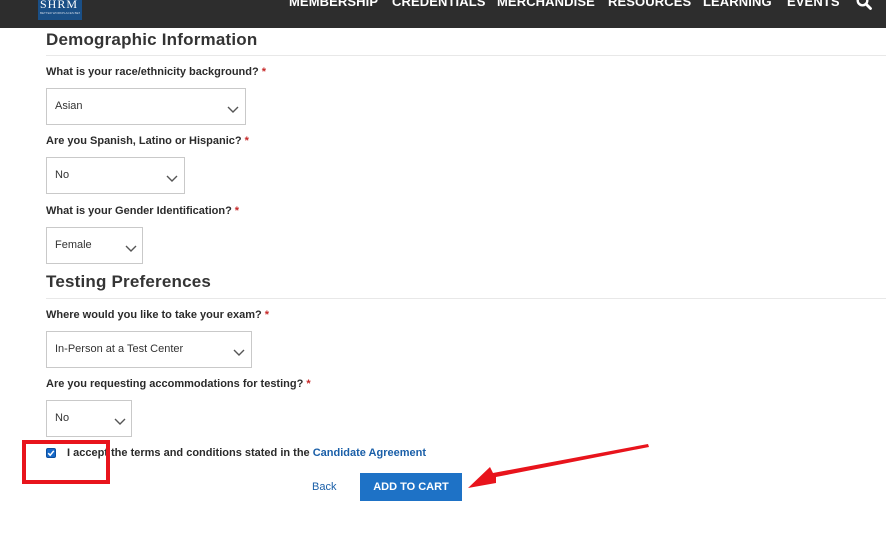 The image size is (886, 547). Describe the element at coordinates (864, 5) in the screenshot. I see `search-icon` at that location.